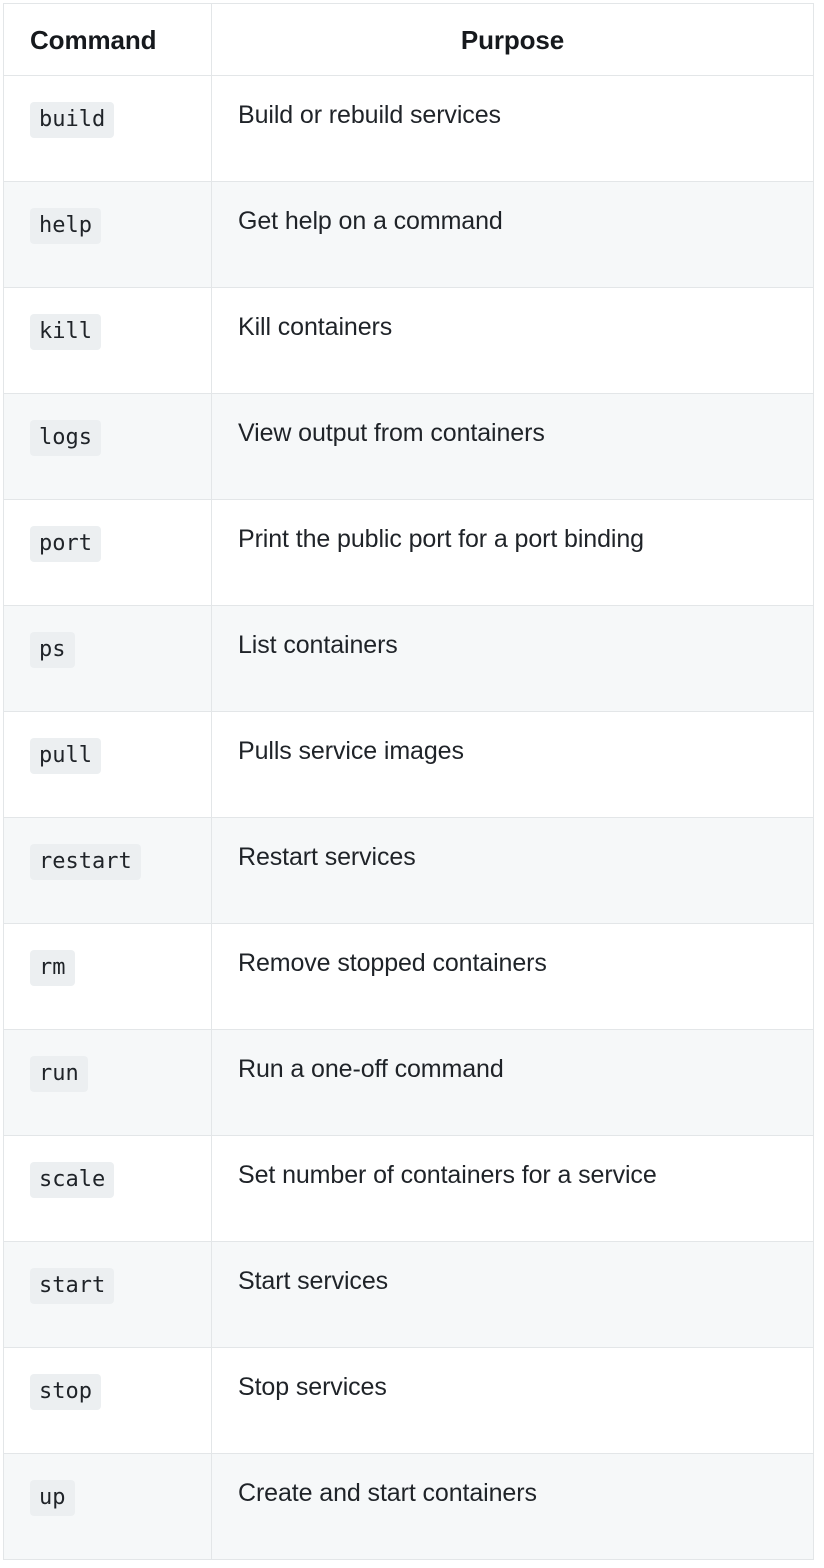 The height and width of the screenshot is (1568, 824). I want to click on cell-purpose: Kill containers, so click(512, 340).